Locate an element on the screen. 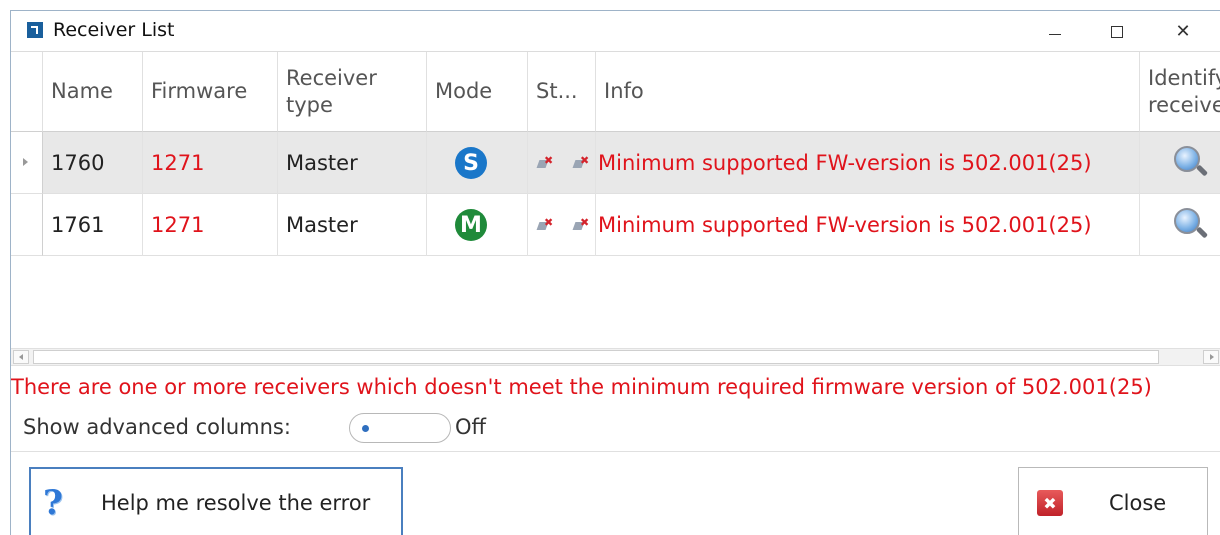 This screenshot has height=535, width=1220. toggle-state-text: Off is located at coordinates (470, 427).